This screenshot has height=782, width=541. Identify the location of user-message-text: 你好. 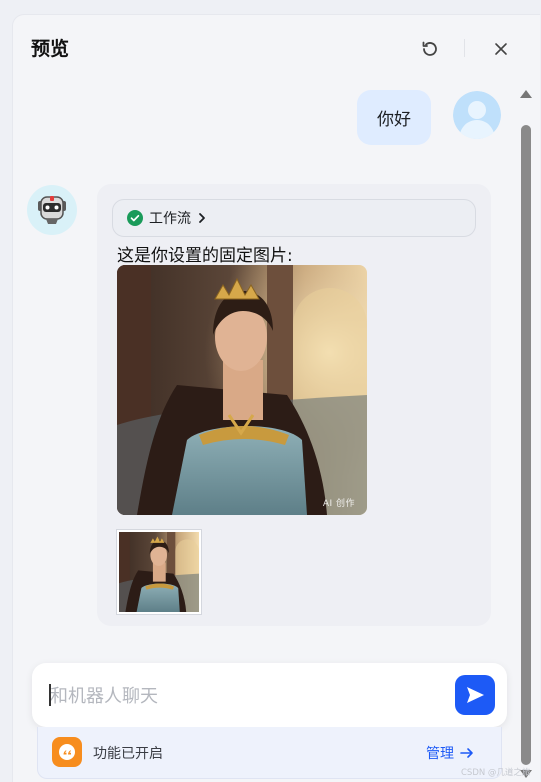
(394, 120).